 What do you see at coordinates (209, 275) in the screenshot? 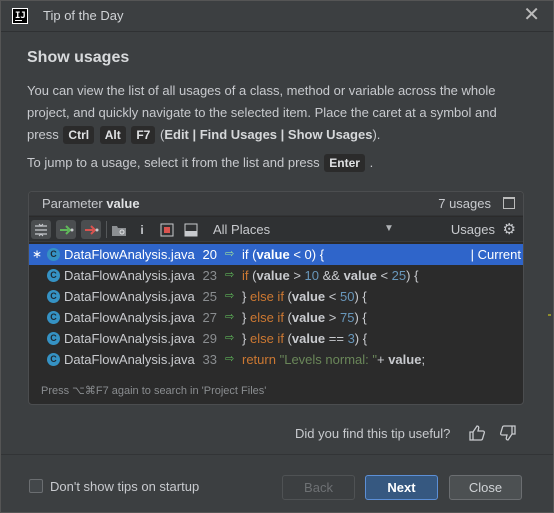
I see `usage-line: 23` at bounding box center [209, 275].